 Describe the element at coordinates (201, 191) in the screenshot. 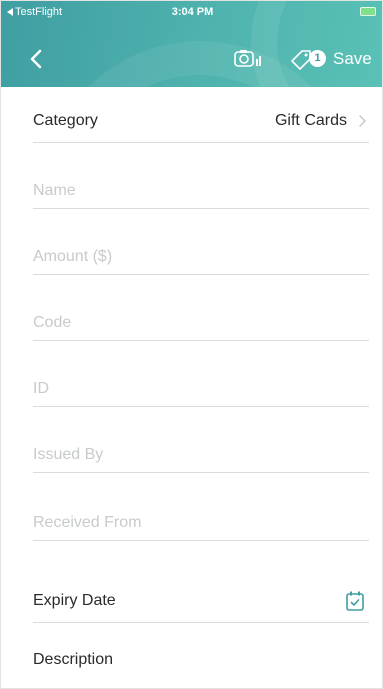

I see `name-field` at that location.